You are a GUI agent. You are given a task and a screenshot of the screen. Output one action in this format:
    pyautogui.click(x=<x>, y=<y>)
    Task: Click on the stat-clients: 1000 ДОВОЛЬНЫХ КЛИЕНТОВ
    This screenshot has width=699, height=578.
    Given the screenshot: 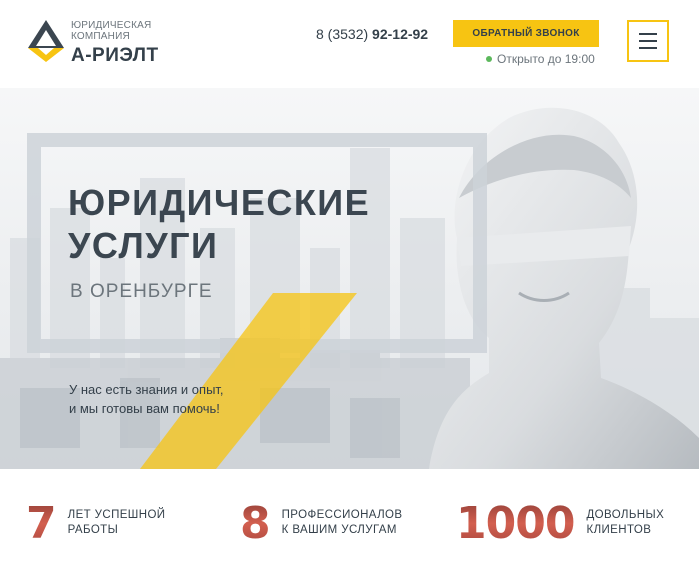 What is the action you would take?
    pyautogui.click(x=560, y=523)
    